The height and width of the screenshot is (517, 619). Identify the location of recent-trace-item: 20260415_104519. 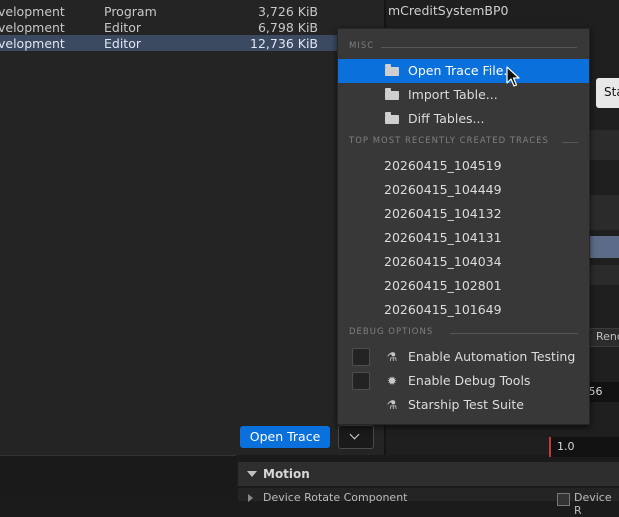
(463, 166).